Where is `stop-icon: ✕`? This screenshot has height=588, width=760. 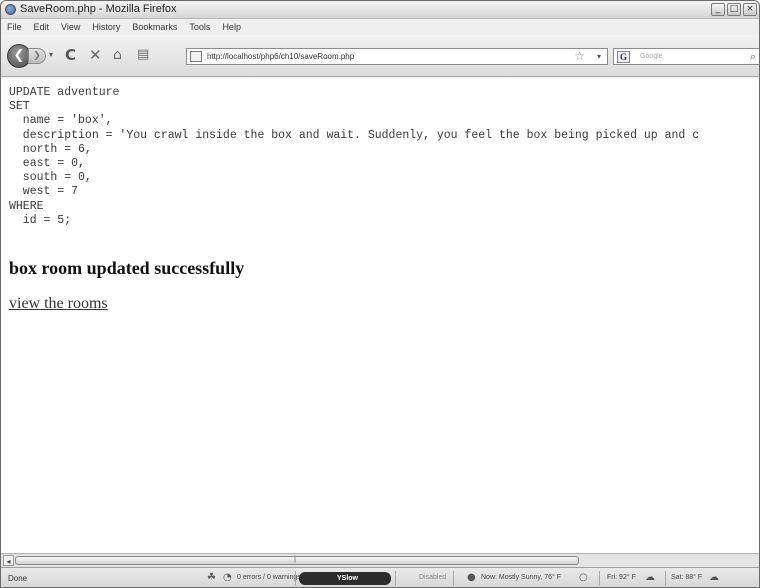
stop-icon: ✕ is located at coordinates (95, 55).